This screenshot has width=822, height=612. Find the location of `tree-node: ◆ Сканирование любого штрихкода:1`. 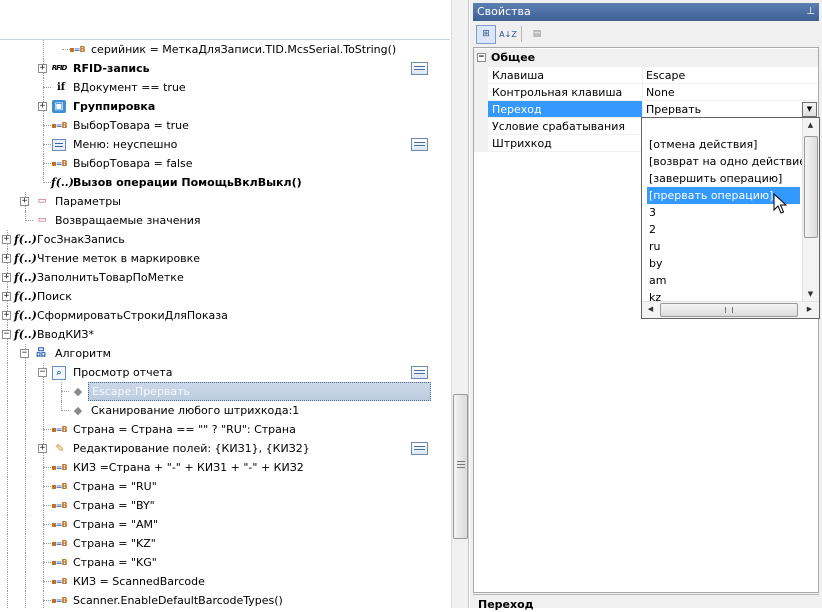

tree-node: ◆ Сканирование любого штрихкода:1 is located at coordinates (225, 410).